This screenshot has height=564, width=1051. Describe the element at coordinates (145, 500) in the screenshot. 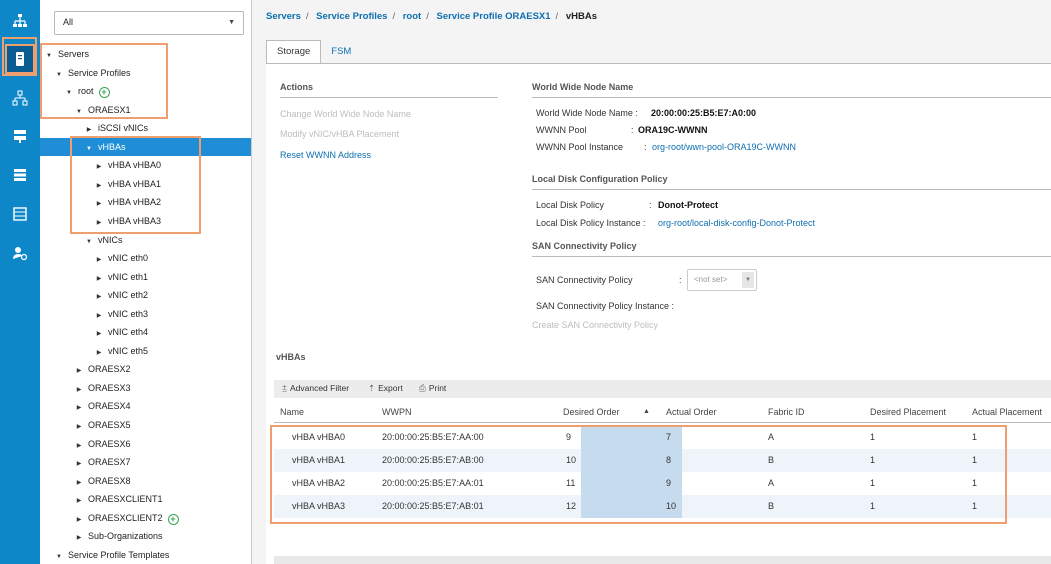

I see `tree-item: ▶ ORAESXCLIENT1` at that location.